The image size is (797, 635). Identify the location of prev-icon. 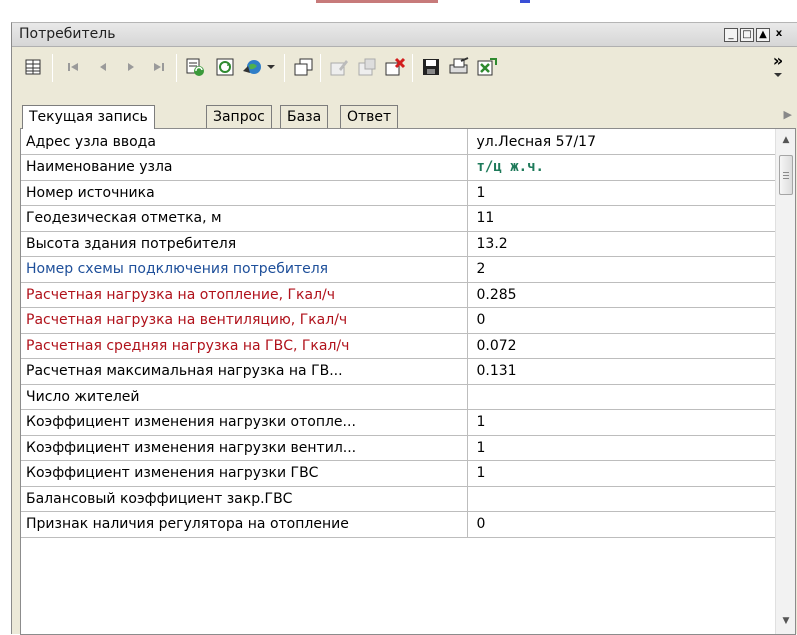
(103, 67).